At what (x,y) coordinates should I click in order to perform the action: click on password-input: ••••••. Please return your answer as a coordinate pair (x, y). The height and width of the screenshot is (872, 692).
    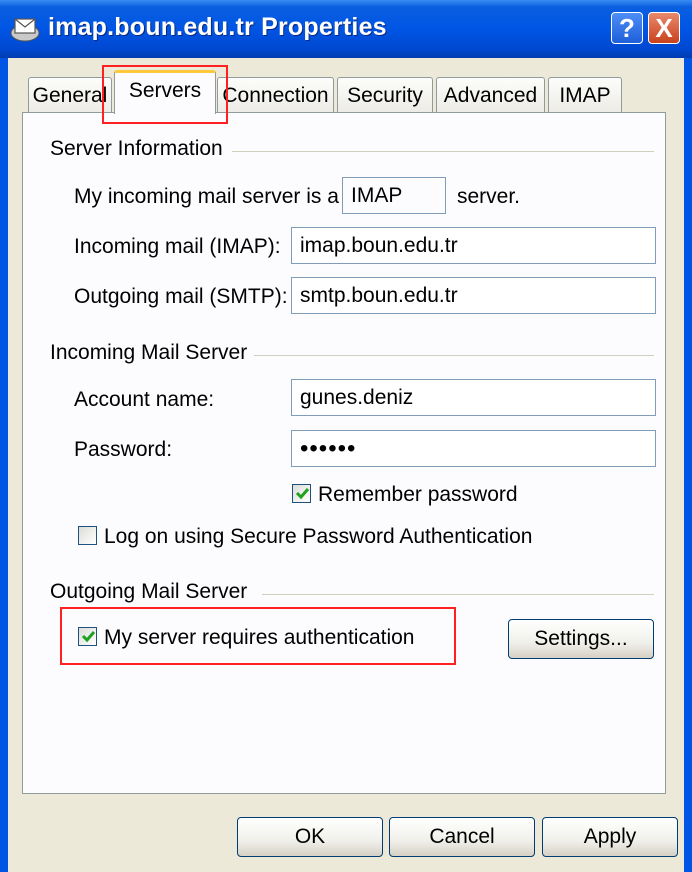
    Looking at the image, I should click on (473, 448).